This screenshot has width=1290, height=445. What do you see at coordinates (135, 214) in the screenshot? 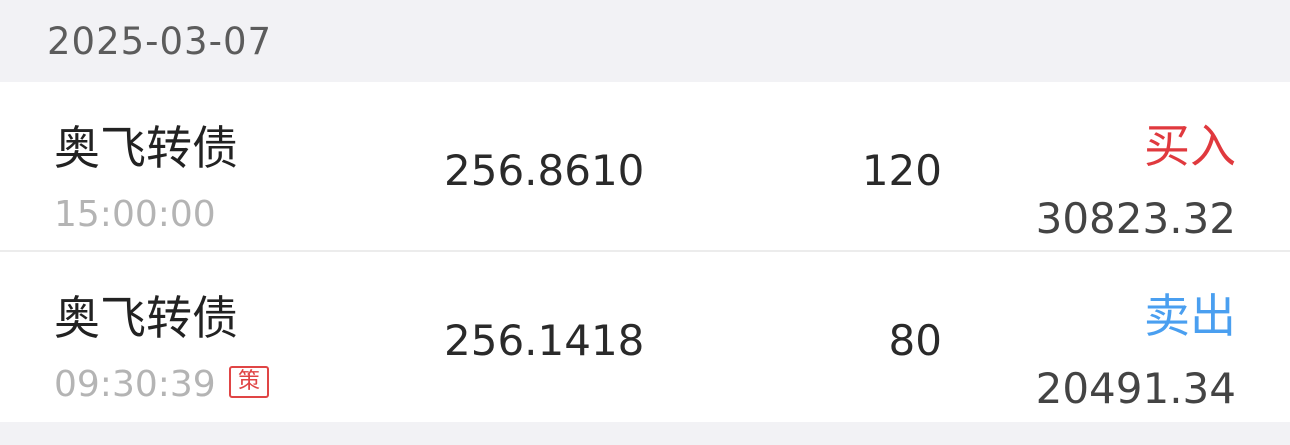
I see `trade-time: 15:00:00` at bounding box center [135, 214].